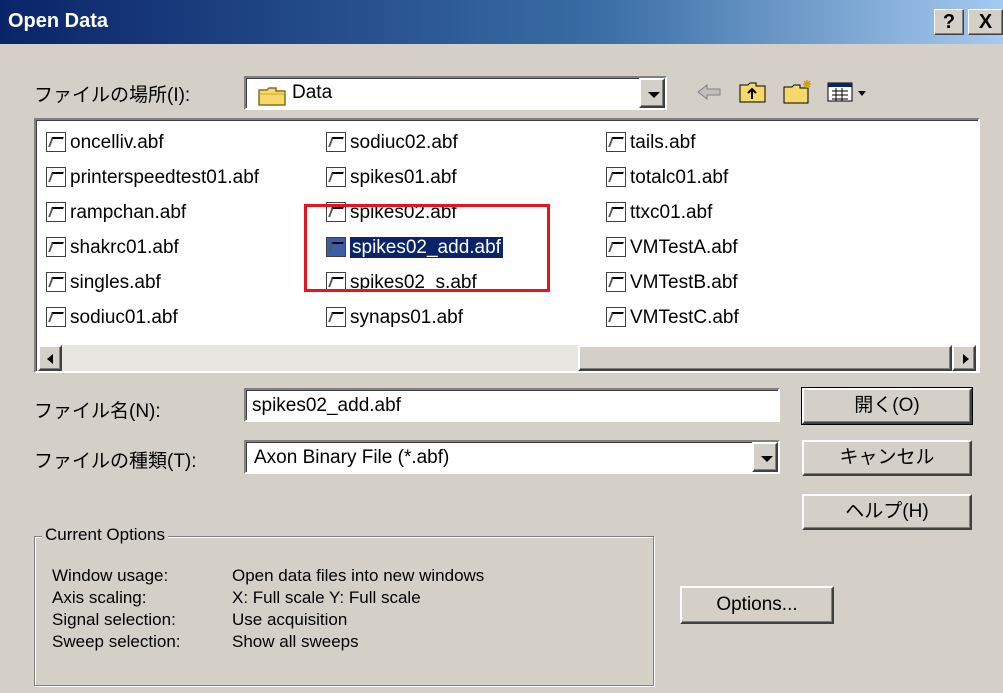  I want to click on file-name: sodiuc02.abf, so click(404, 142).